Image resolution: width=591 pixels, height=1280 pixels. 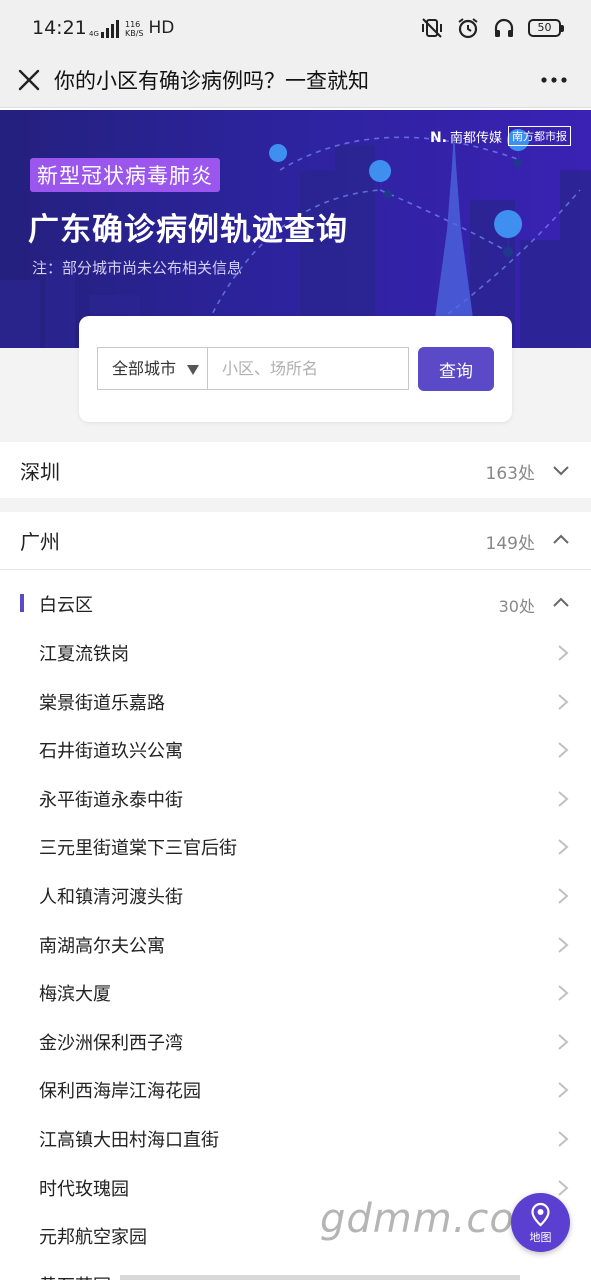 What do you see at coordinates (93, 1238) in the screenshot?
I see `place-name: 元邦航空家园` at bounding box center [93, 1238].